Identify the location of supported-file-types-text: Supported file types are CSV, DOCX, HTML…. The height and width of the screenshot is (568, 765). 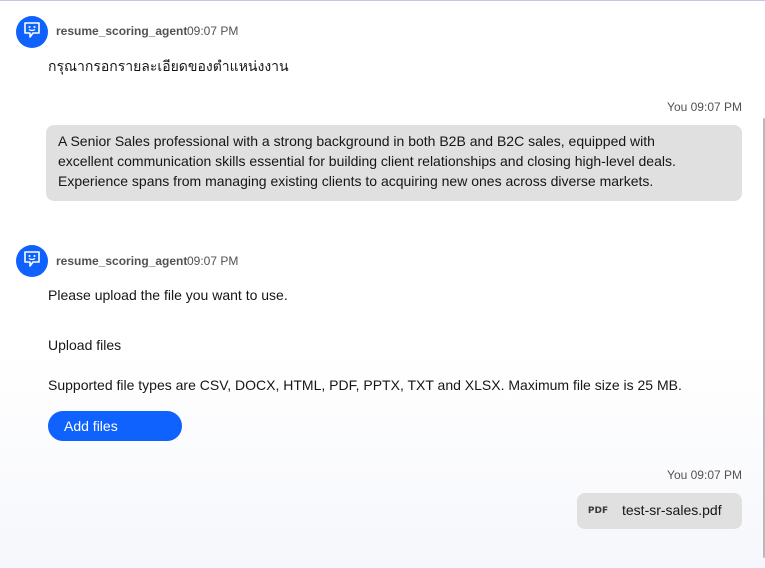
(365, 385).